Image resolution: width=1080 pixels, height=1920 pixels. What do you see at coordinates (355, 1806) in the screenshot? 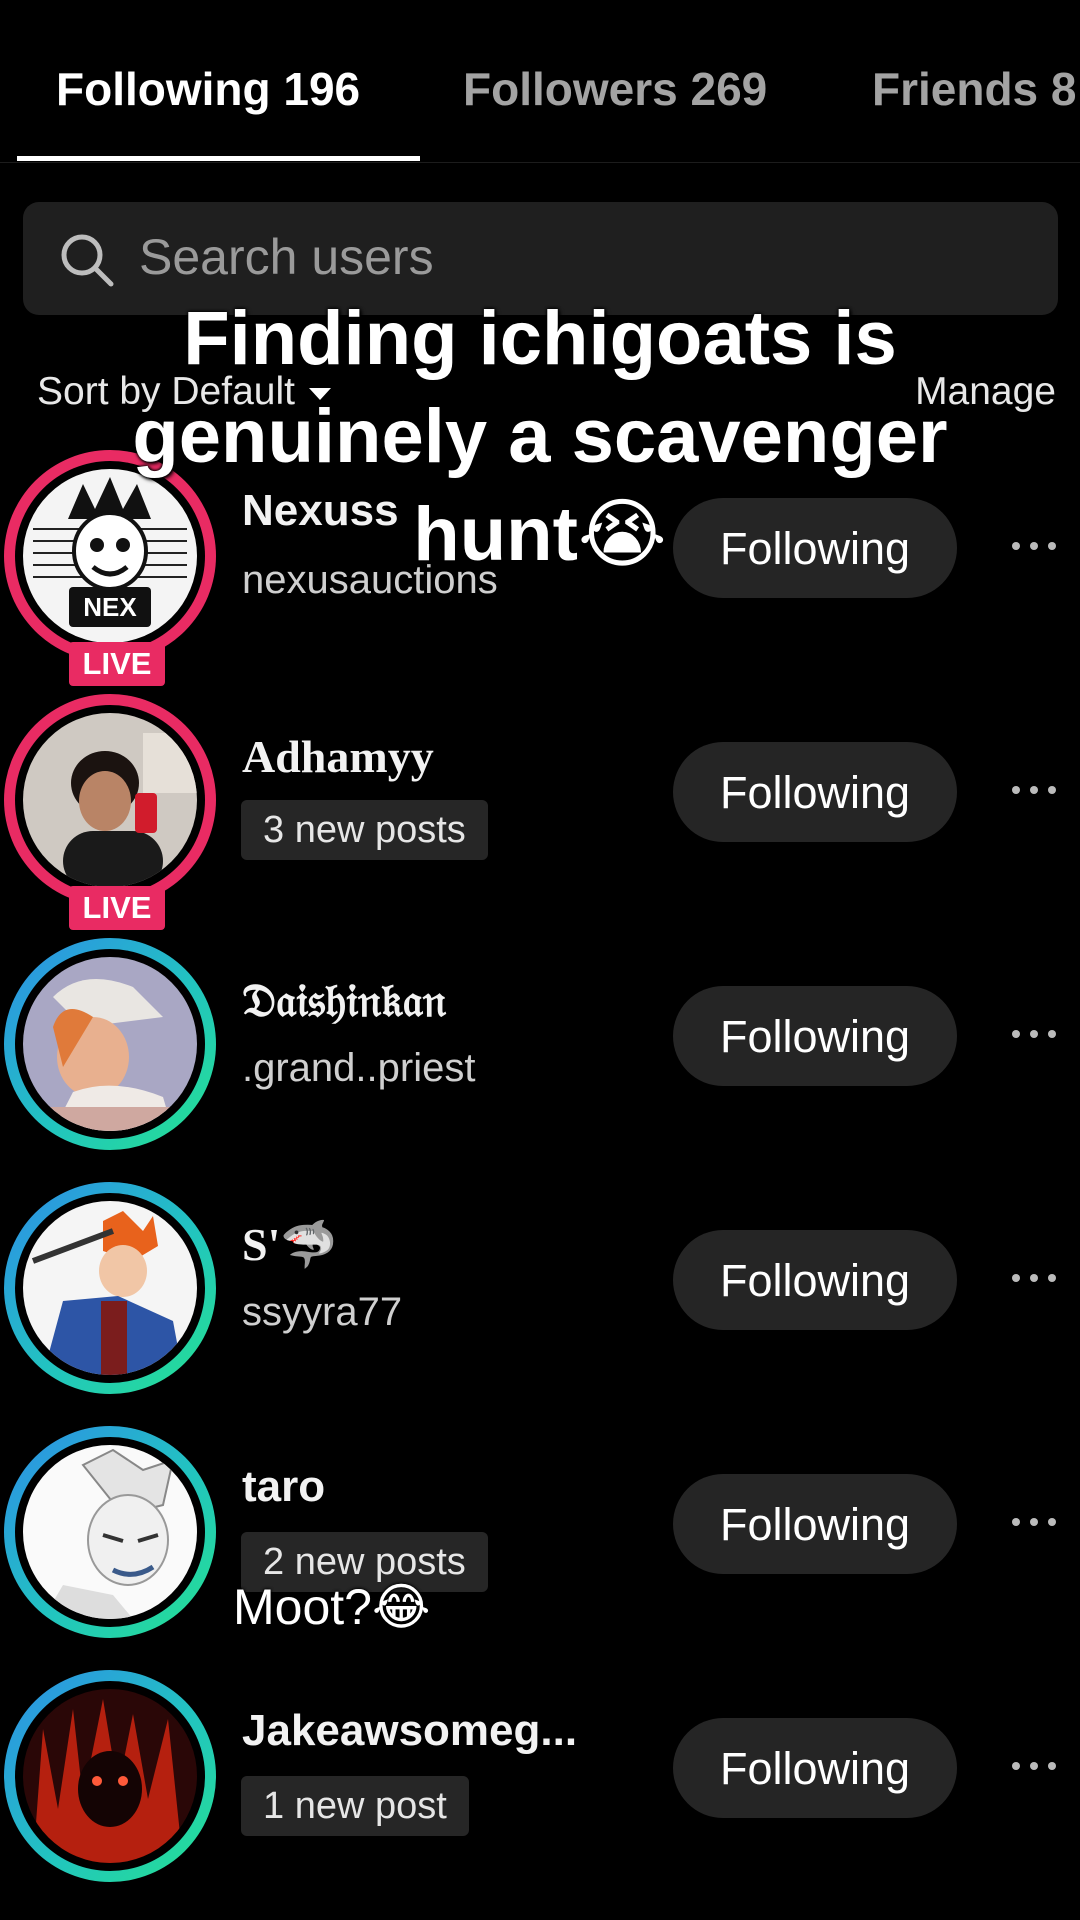
I see `new-posts-badge: 1 new post` at bounding box center [355, 1806].